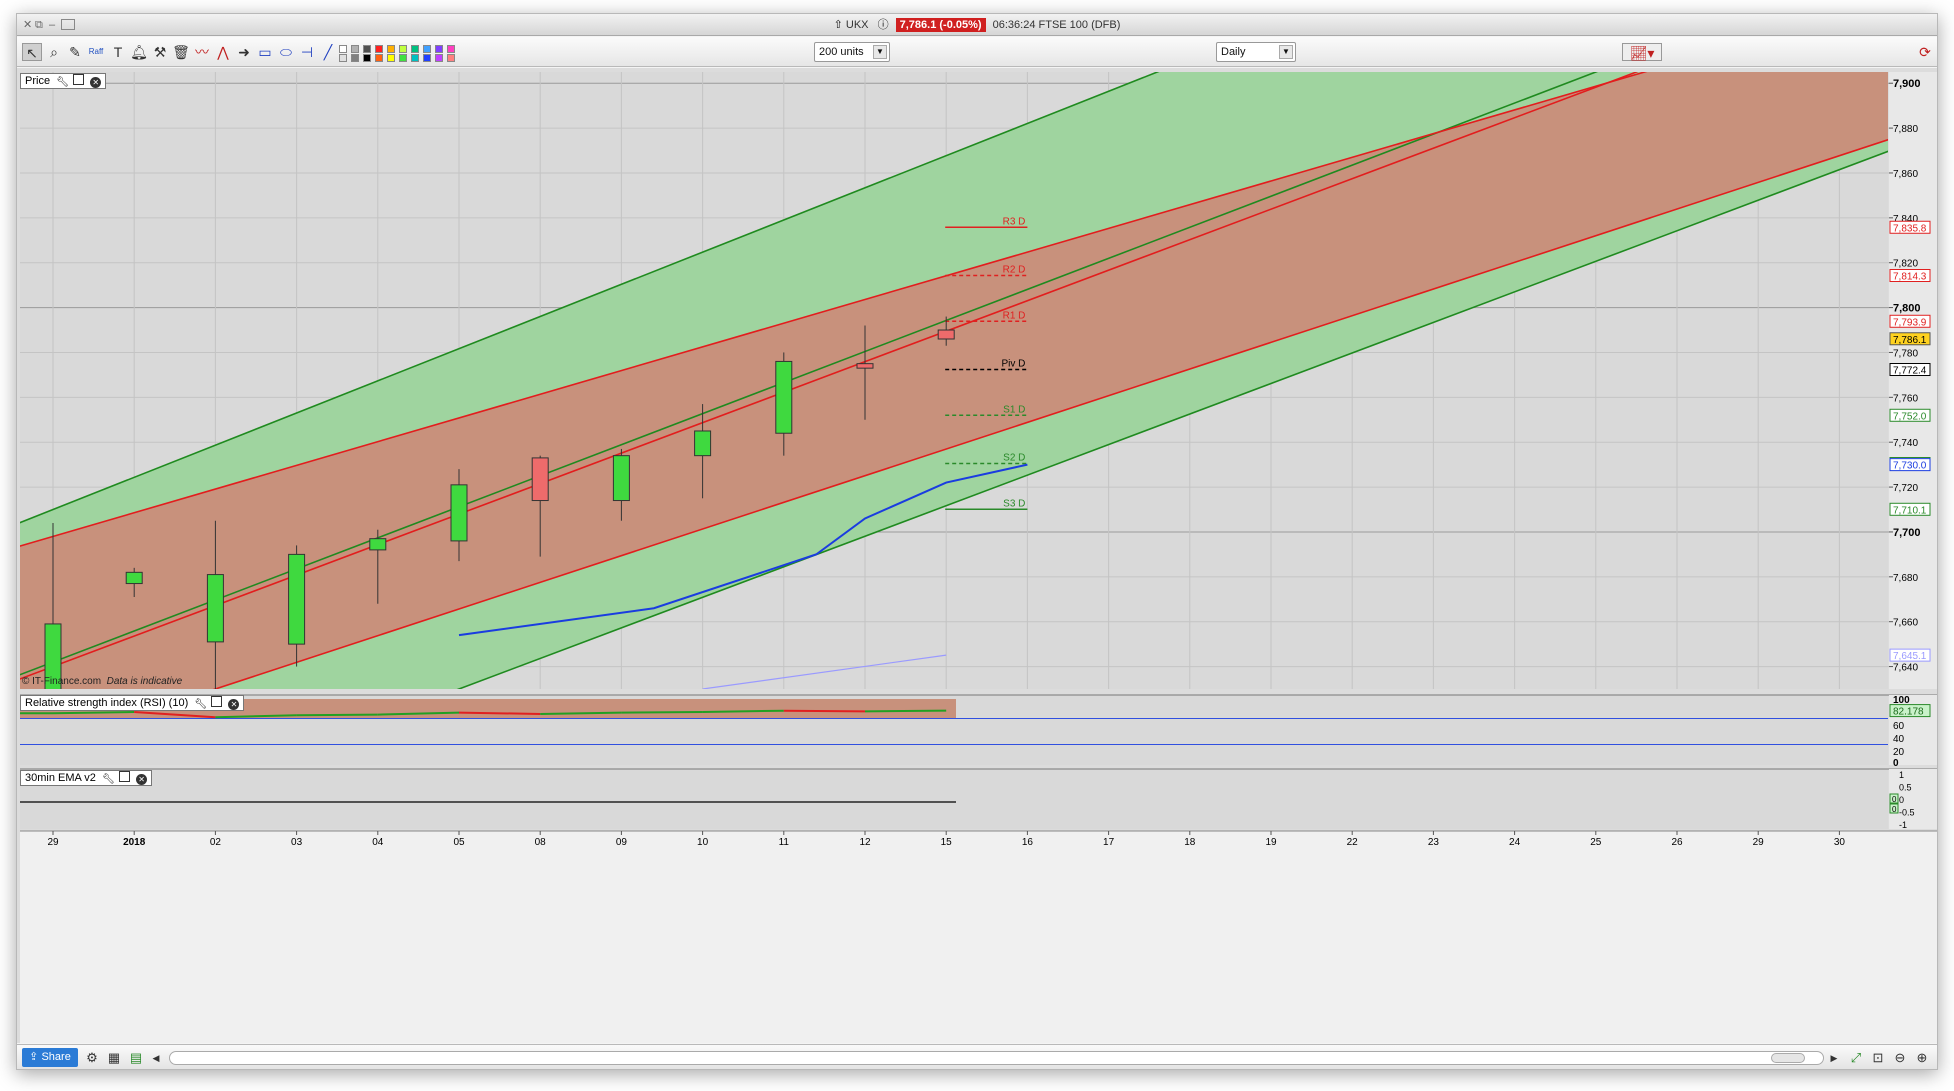 This screenshot has width=1954, height=1091. Describe the element at coordinates (857, 25) in the screenshot. I see `symbol-label: UKX` at that location.